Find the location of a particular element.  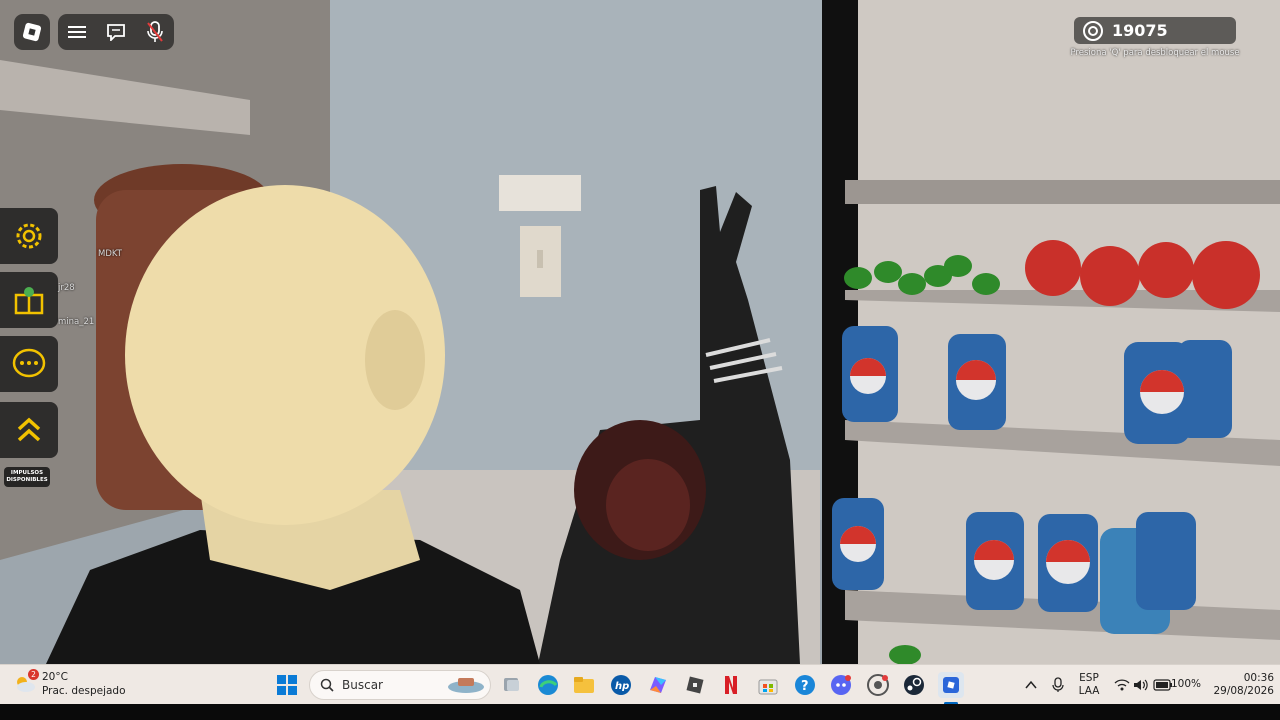

discord-button is located at coordinates (841, 685).